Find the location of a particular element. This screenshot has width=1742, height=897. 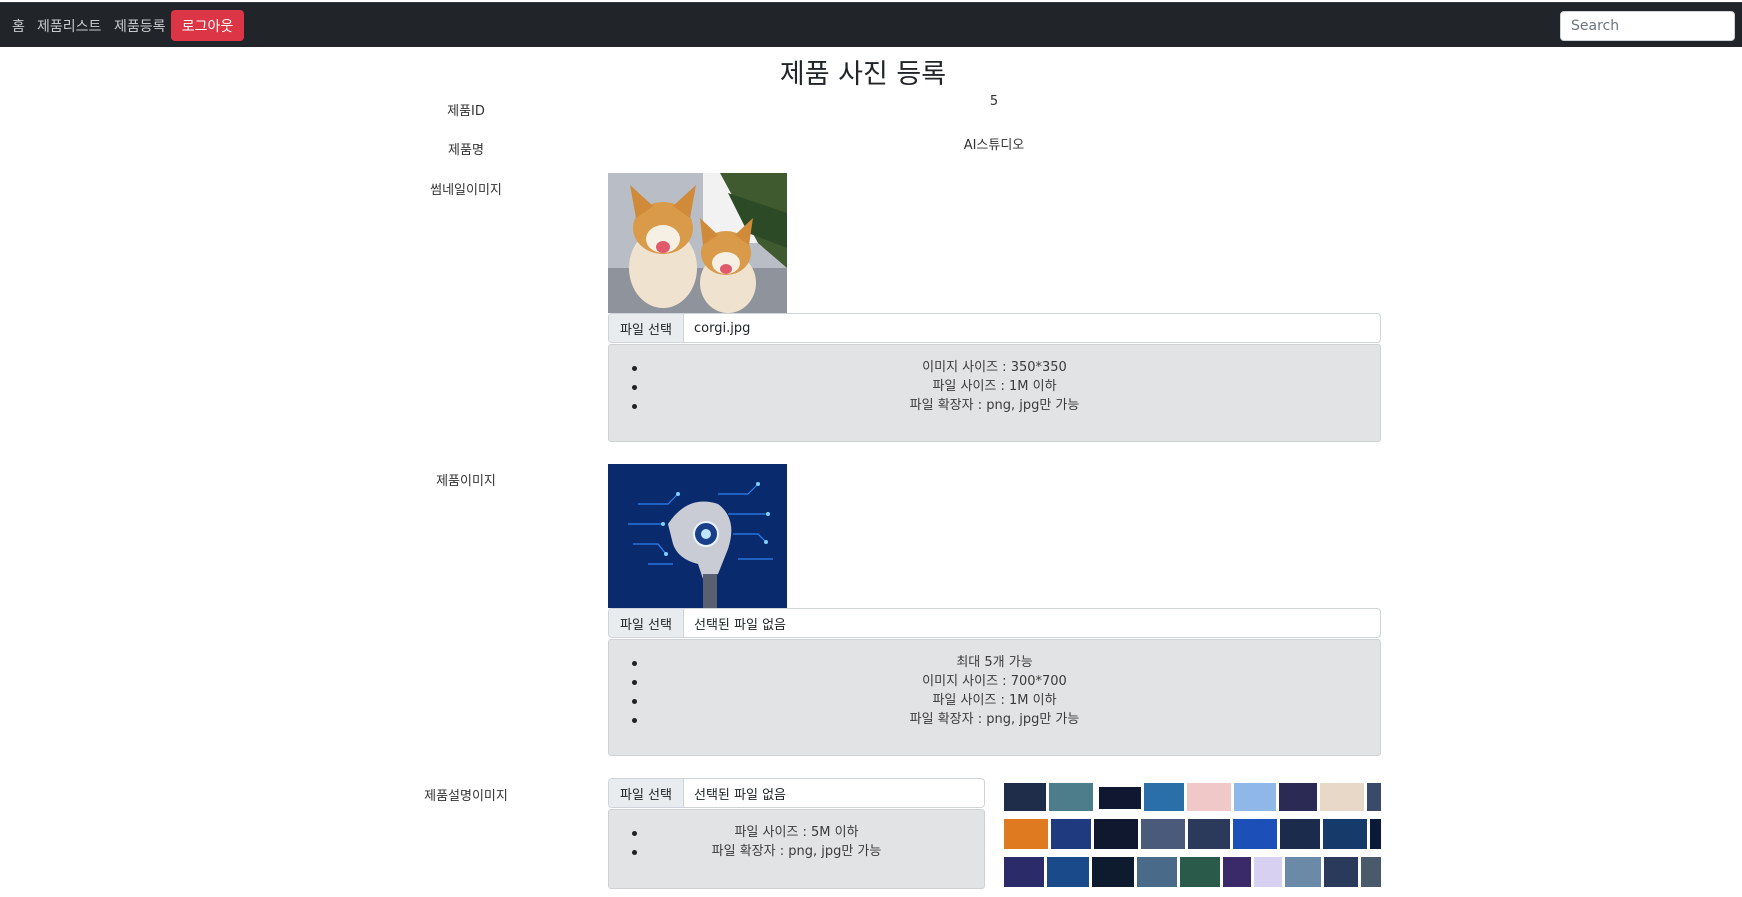

product-image-file-input: 파일 선택 선택된 파일 없음 is located at coordinates (994, 623).